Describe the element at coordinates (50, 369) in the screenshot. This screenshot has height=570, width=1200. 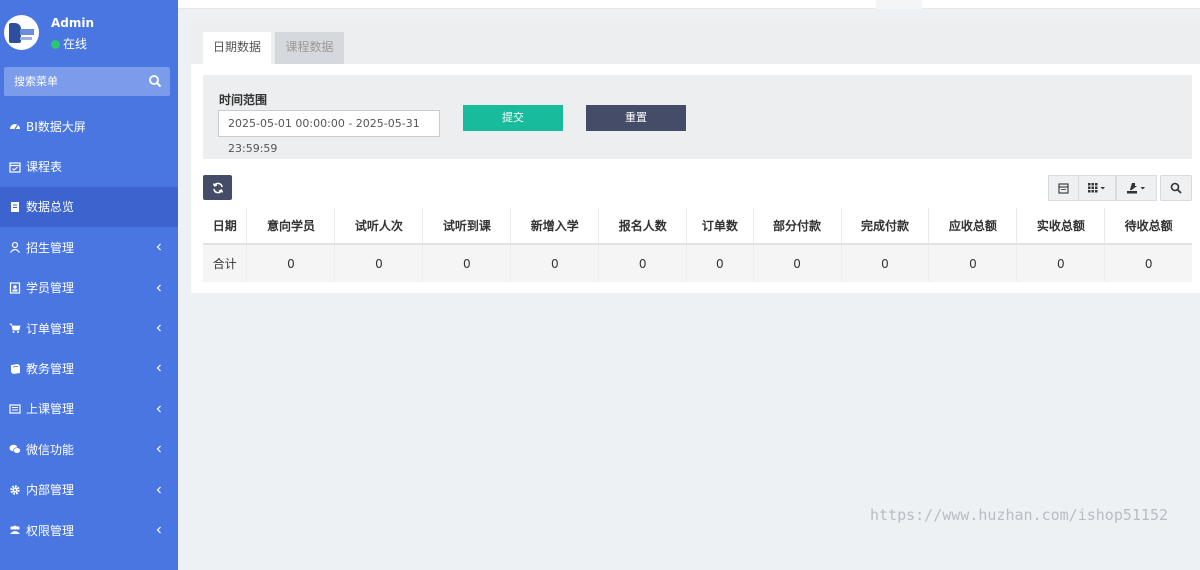
I see `sidebar-item-label: 教务管理` at that location.